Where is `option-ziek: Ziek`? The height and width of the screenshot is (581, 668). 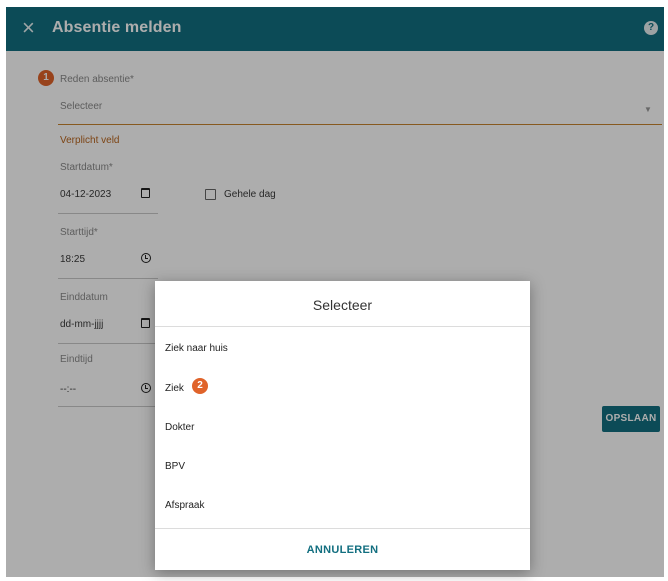 option-ziek: Ziek is located at coordinates (174, 388).